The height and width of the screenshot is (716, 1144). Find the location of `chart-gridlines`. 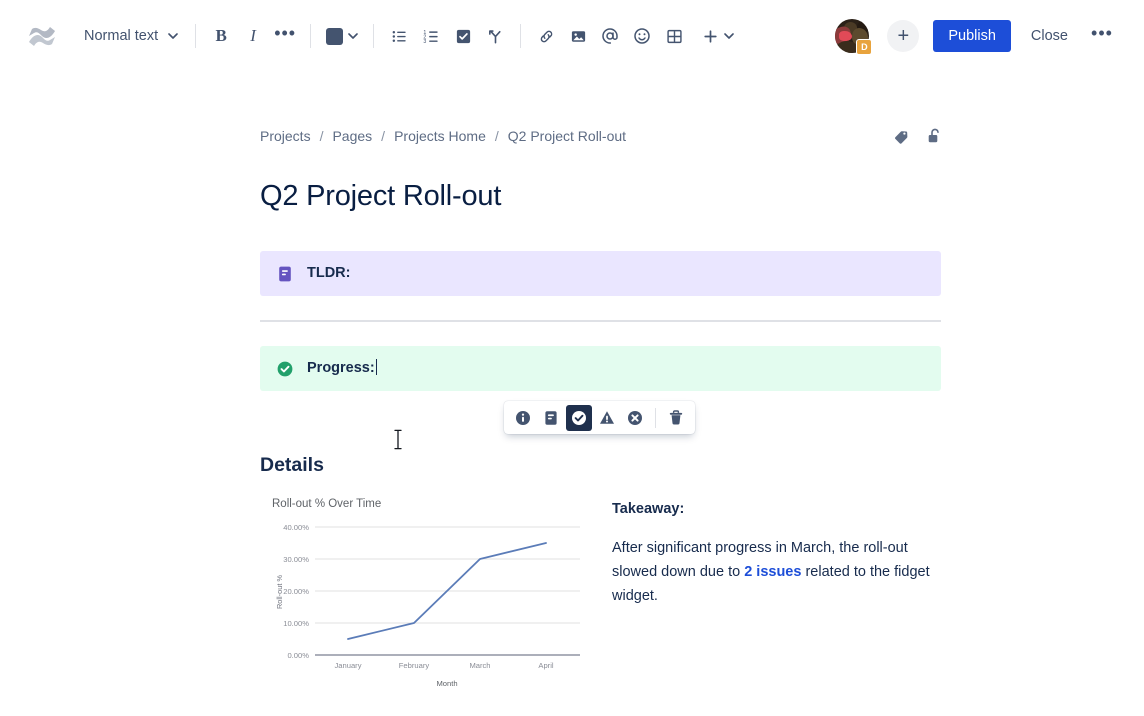

chart-gridlines is located at coordinates (447, 575).